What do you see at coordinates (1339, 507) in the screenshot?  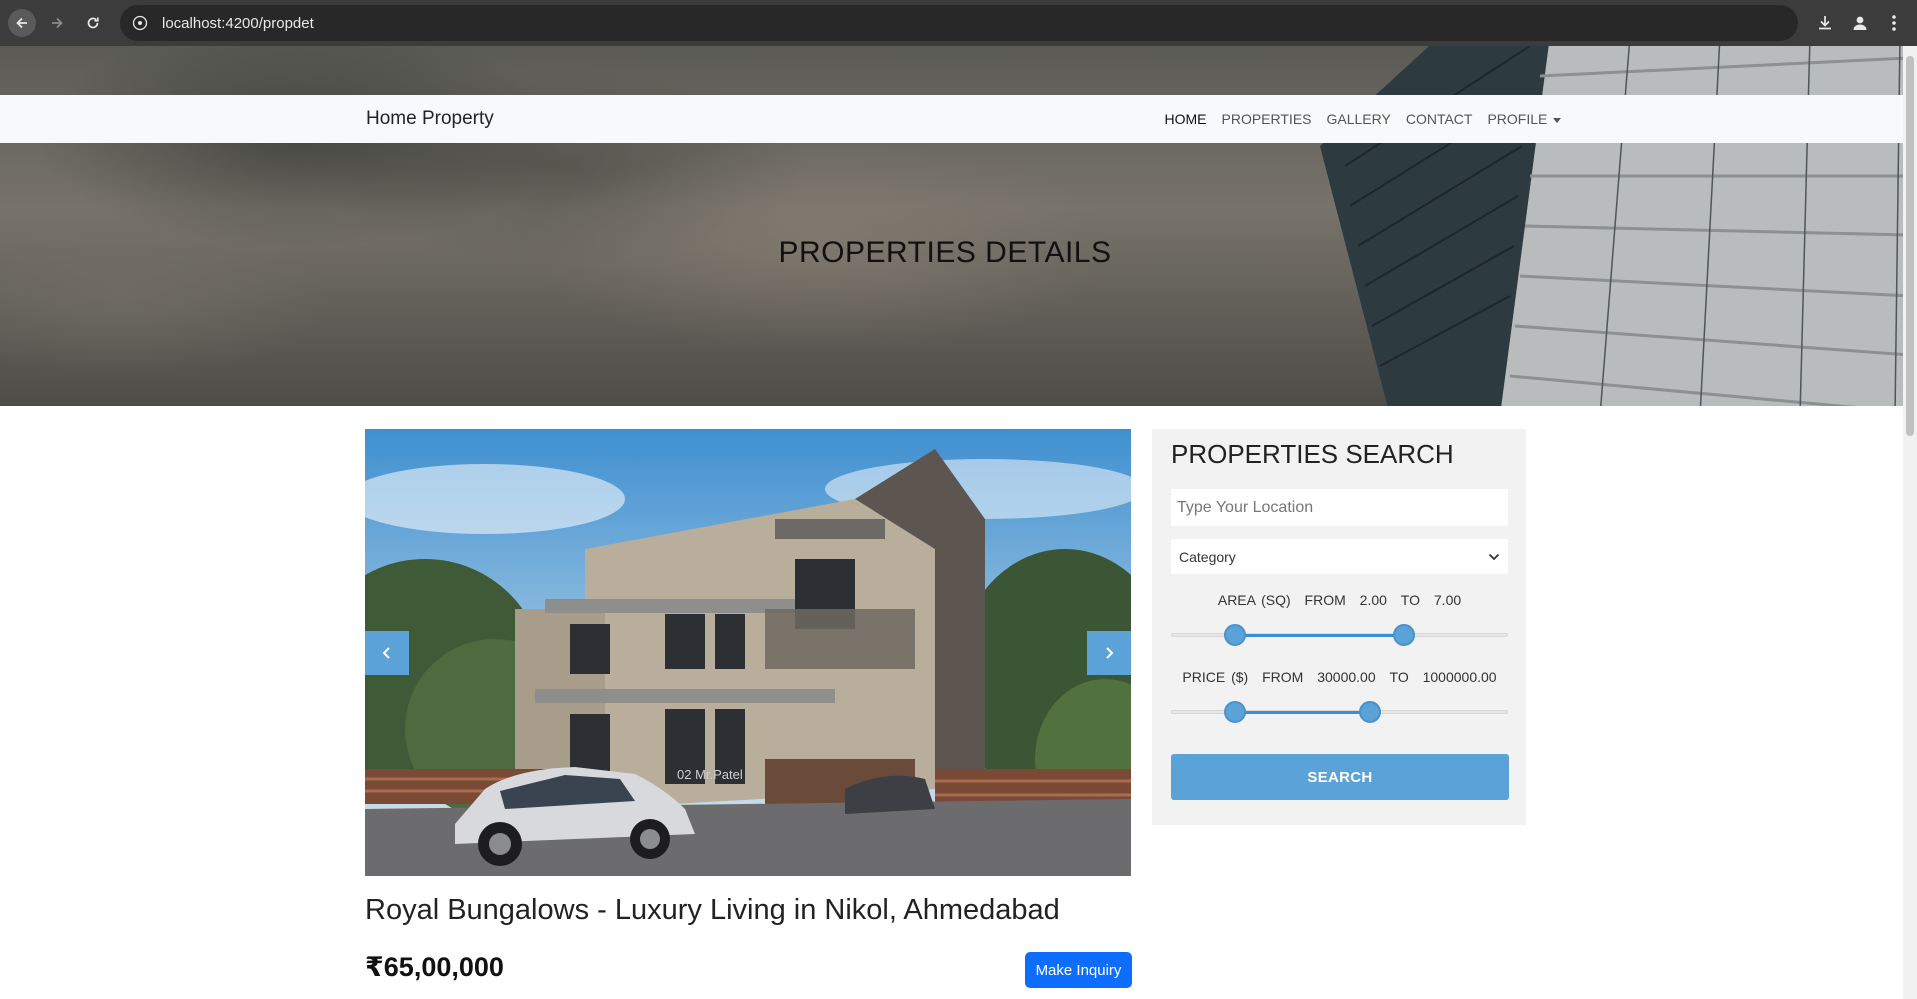 I see `location-input` at bounding box center [1339, 507].